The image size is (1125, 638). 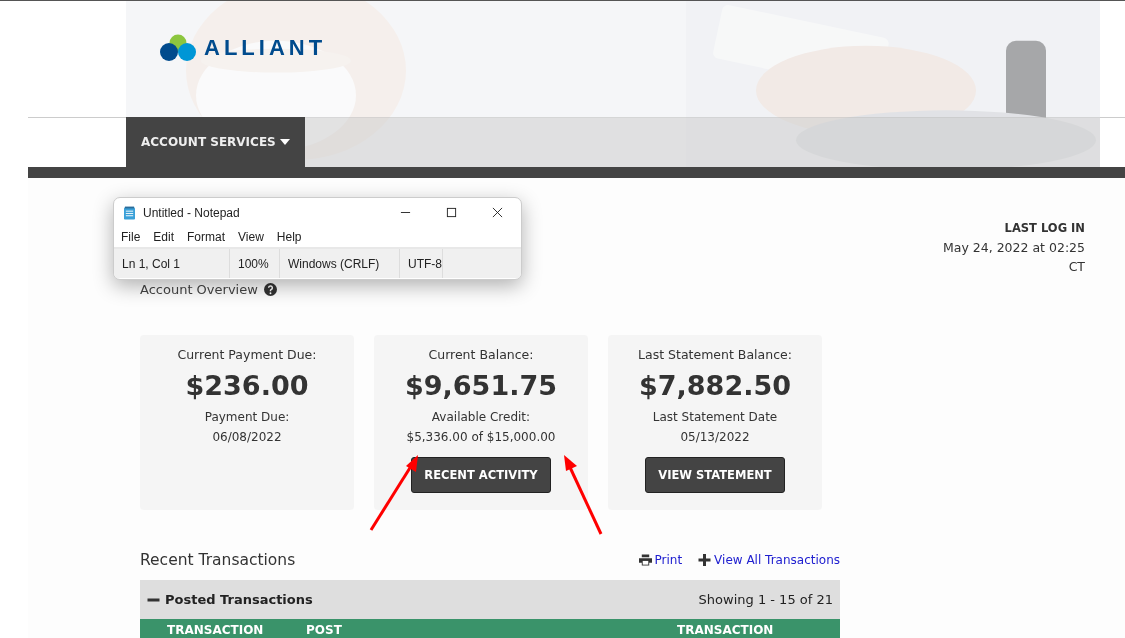 What do you see at coordinates (247, 417) in the screenshot?
I see `card-sub-label: Payment Due:` at bounding box center [247, 417].